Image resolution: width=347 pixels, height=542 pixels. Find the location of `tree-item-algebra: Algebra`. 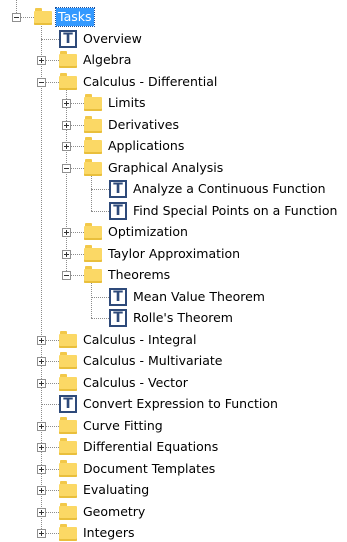

tree-item-algebra: Algebra is located at coordinates (107, 60).